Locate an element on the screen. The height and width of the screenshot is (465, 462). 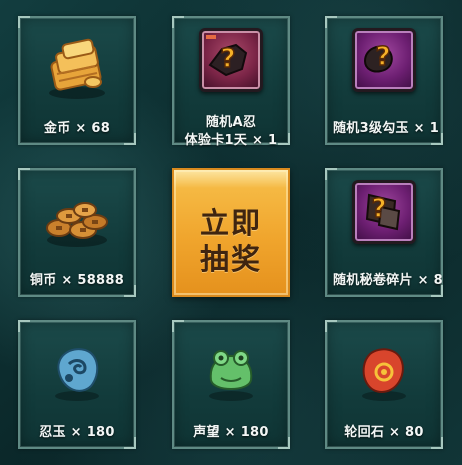
draw-now-button: 立即 抽奖 is located at coordinates (231, 232).